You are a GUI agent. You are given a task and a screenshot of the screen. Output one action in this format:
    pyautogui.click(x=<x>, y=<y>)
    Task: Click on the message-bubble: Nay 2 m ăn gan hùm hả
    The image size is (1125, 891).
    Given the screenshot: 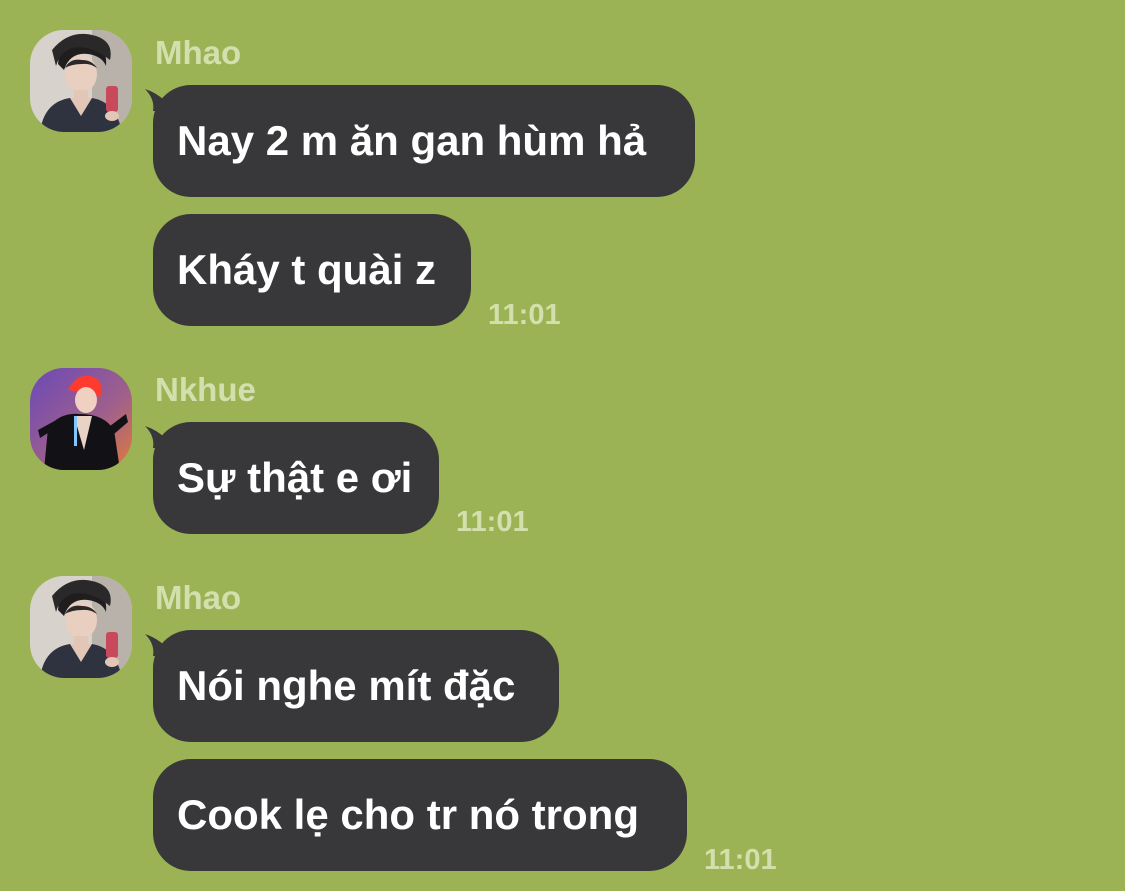 What is the action you would take?
    pyautogui.click(x=424, y=141)
    